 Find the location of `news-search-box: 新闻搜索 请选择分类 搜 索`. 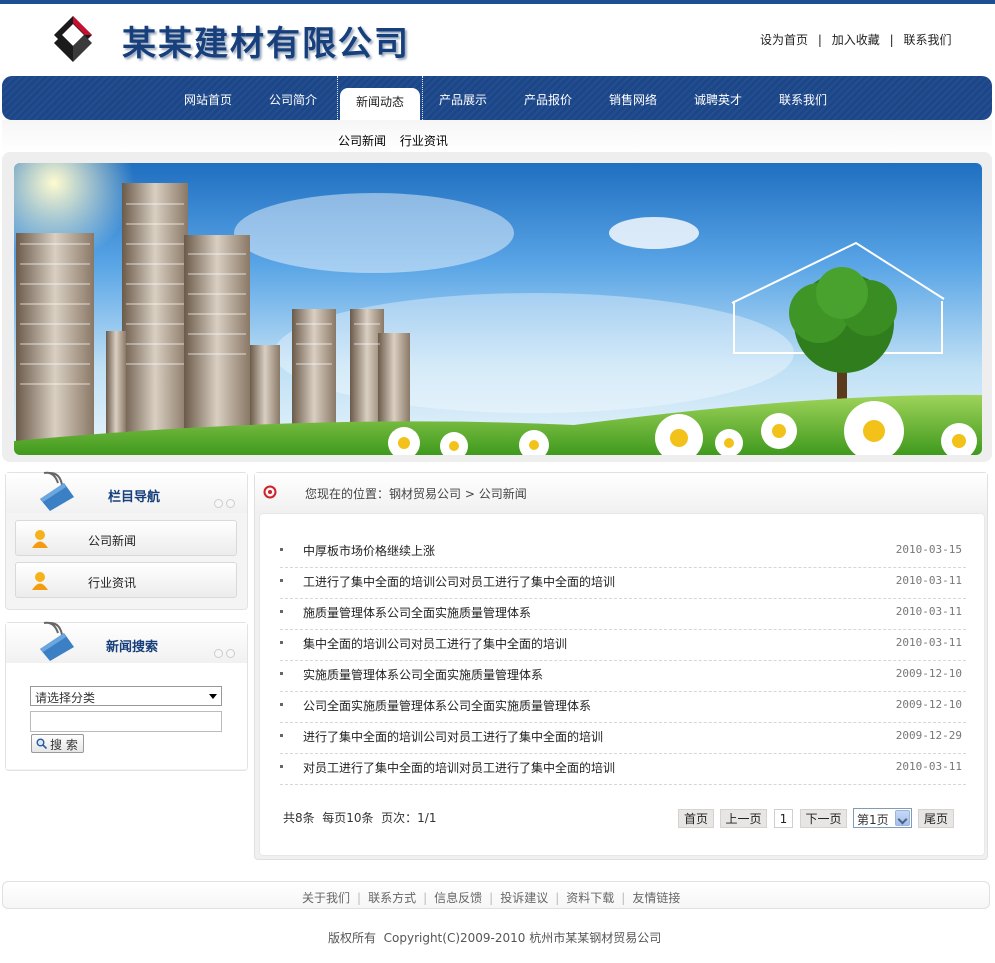

news-search-box: 新闻搜索 请选择分类 搜 索 is located at coordinates (126, 696).